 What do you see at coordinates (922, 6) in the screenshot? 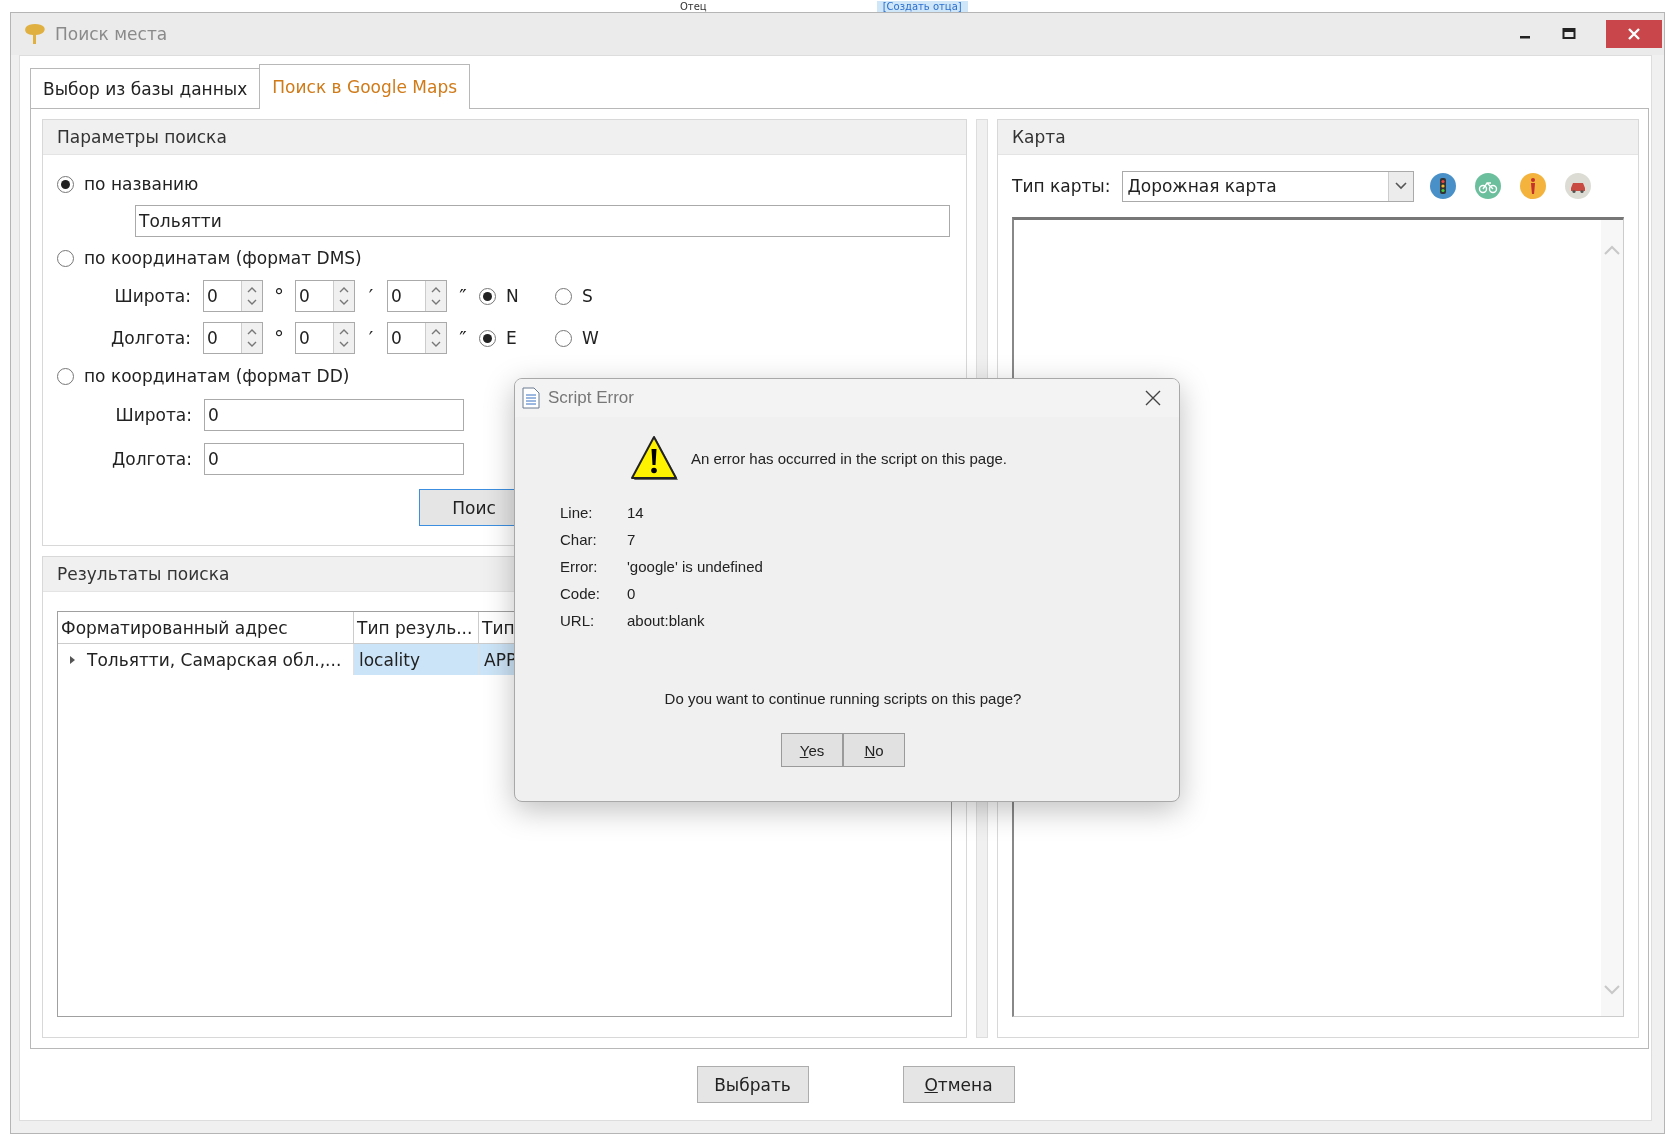
I see `background-text: [Создать отца]` at bounding box center [922, 6].